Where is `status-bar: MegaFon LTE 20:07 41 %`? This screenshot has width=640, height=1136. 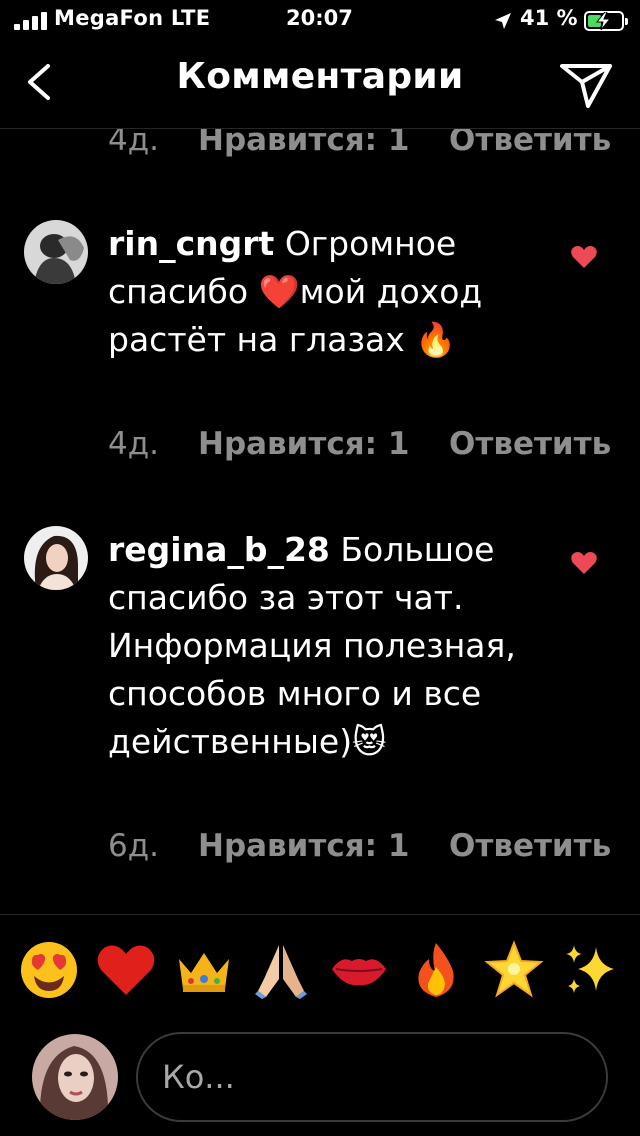 status-bar: MegaFon LTE 20:07 41 % is located at coordinates (320, 20).